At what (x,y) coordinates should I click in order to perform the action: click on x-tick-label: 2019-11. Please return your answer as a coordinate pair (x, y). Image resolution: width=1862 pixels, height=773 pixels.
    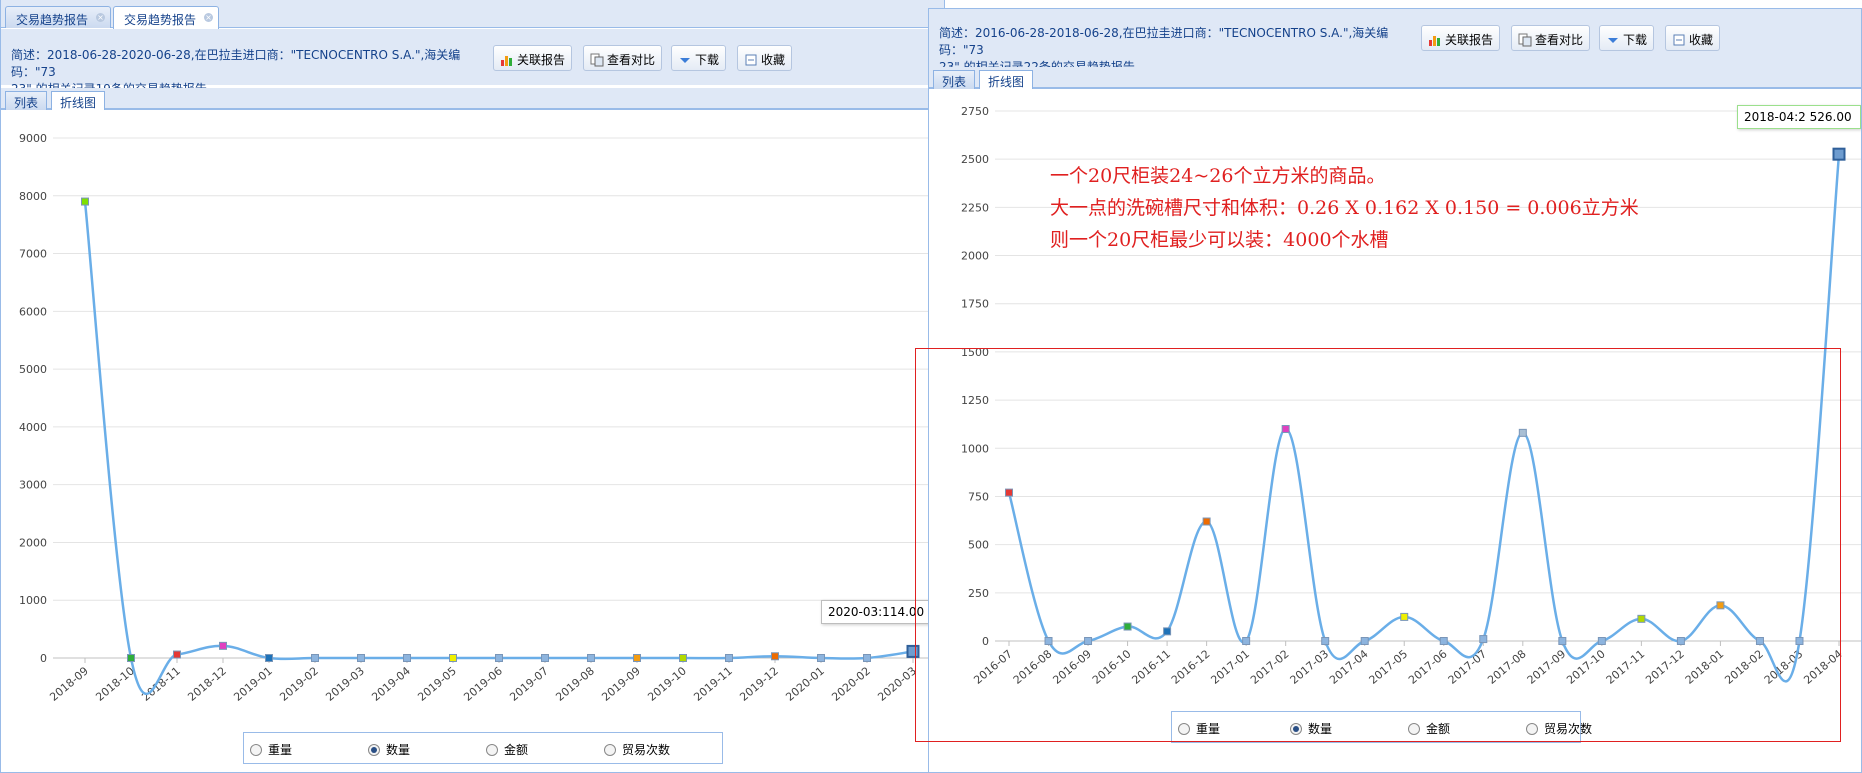
    Looking at the image, I should click on (713, 684).